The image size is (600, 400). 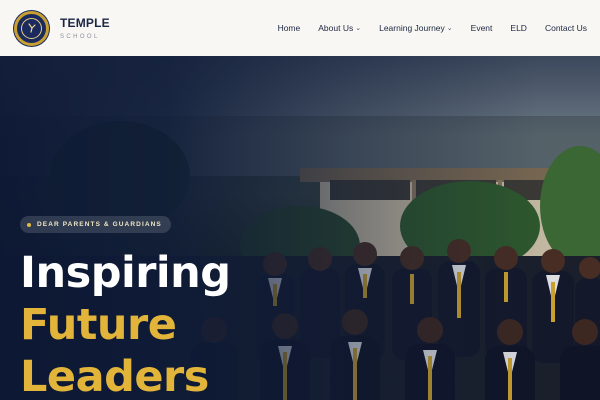 I want to click on nav-item-about-us: About Us ⌄, so click(x=339, y=28).